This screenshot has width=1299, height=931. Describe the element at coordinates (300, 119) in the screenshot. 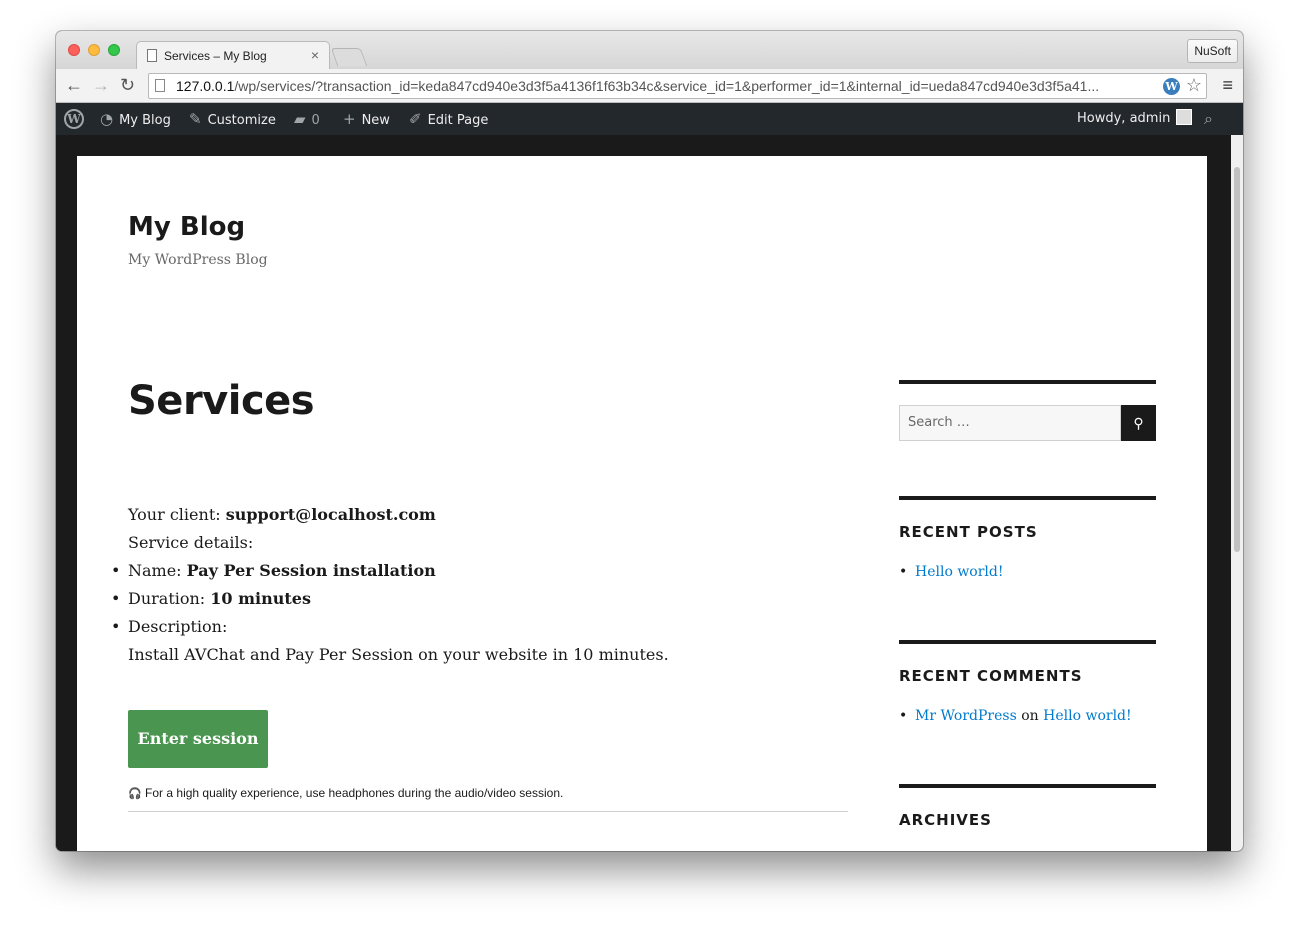

I see `comment-bubble-icon: ▰` at that location.